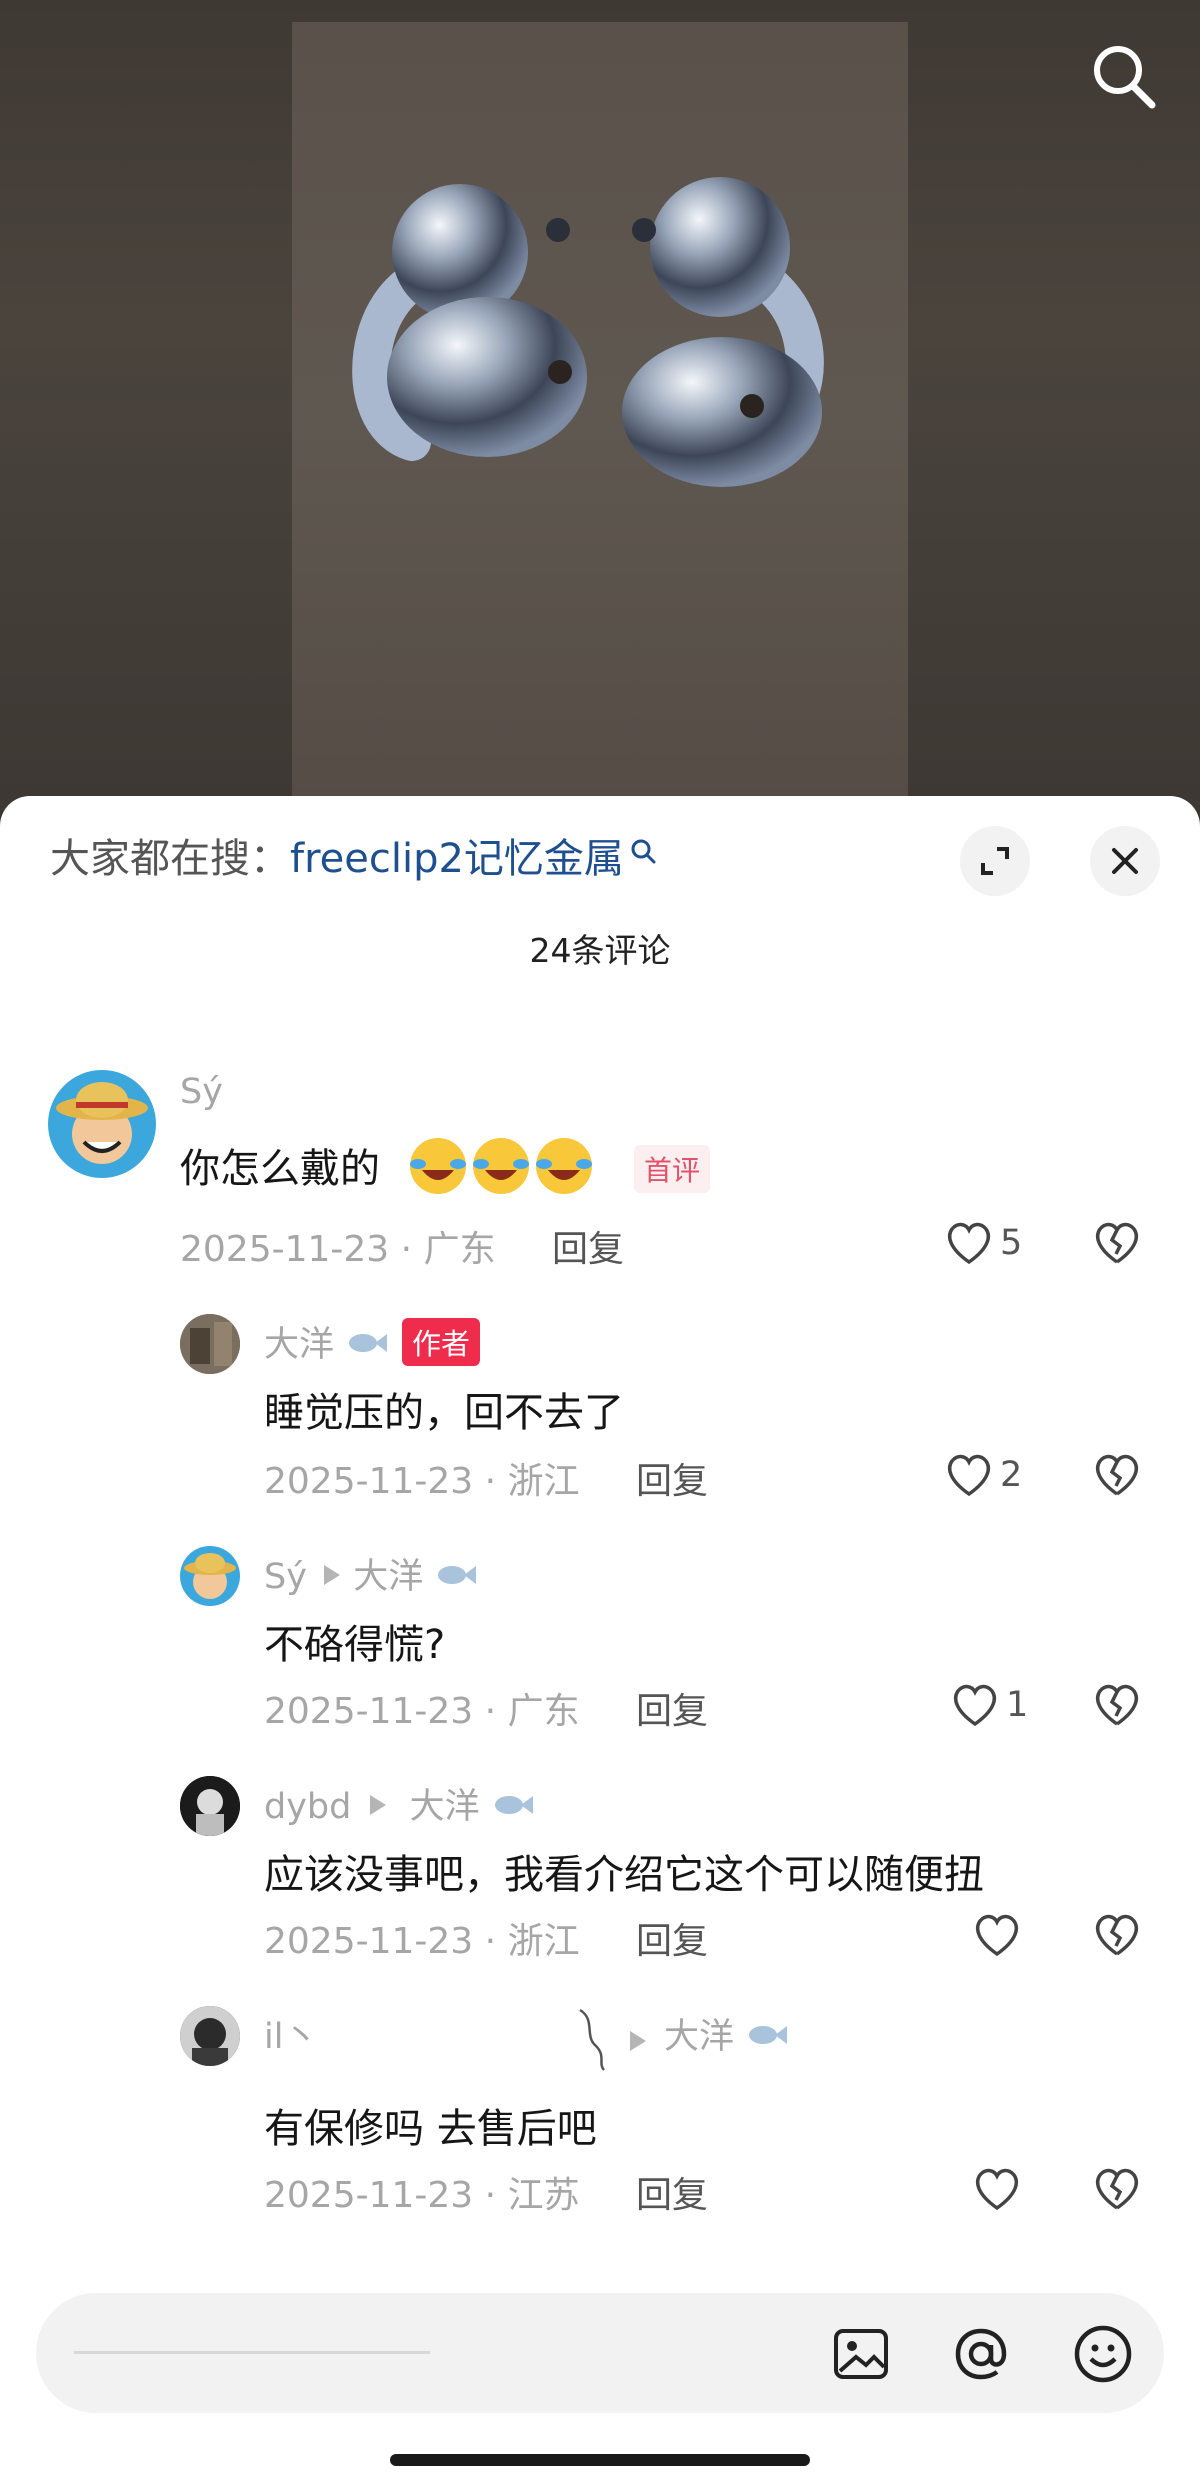  What do you see at coordinates (291, 2033) in the screenshot?
I see `username: il丶` at bounding box center [291, 2033].